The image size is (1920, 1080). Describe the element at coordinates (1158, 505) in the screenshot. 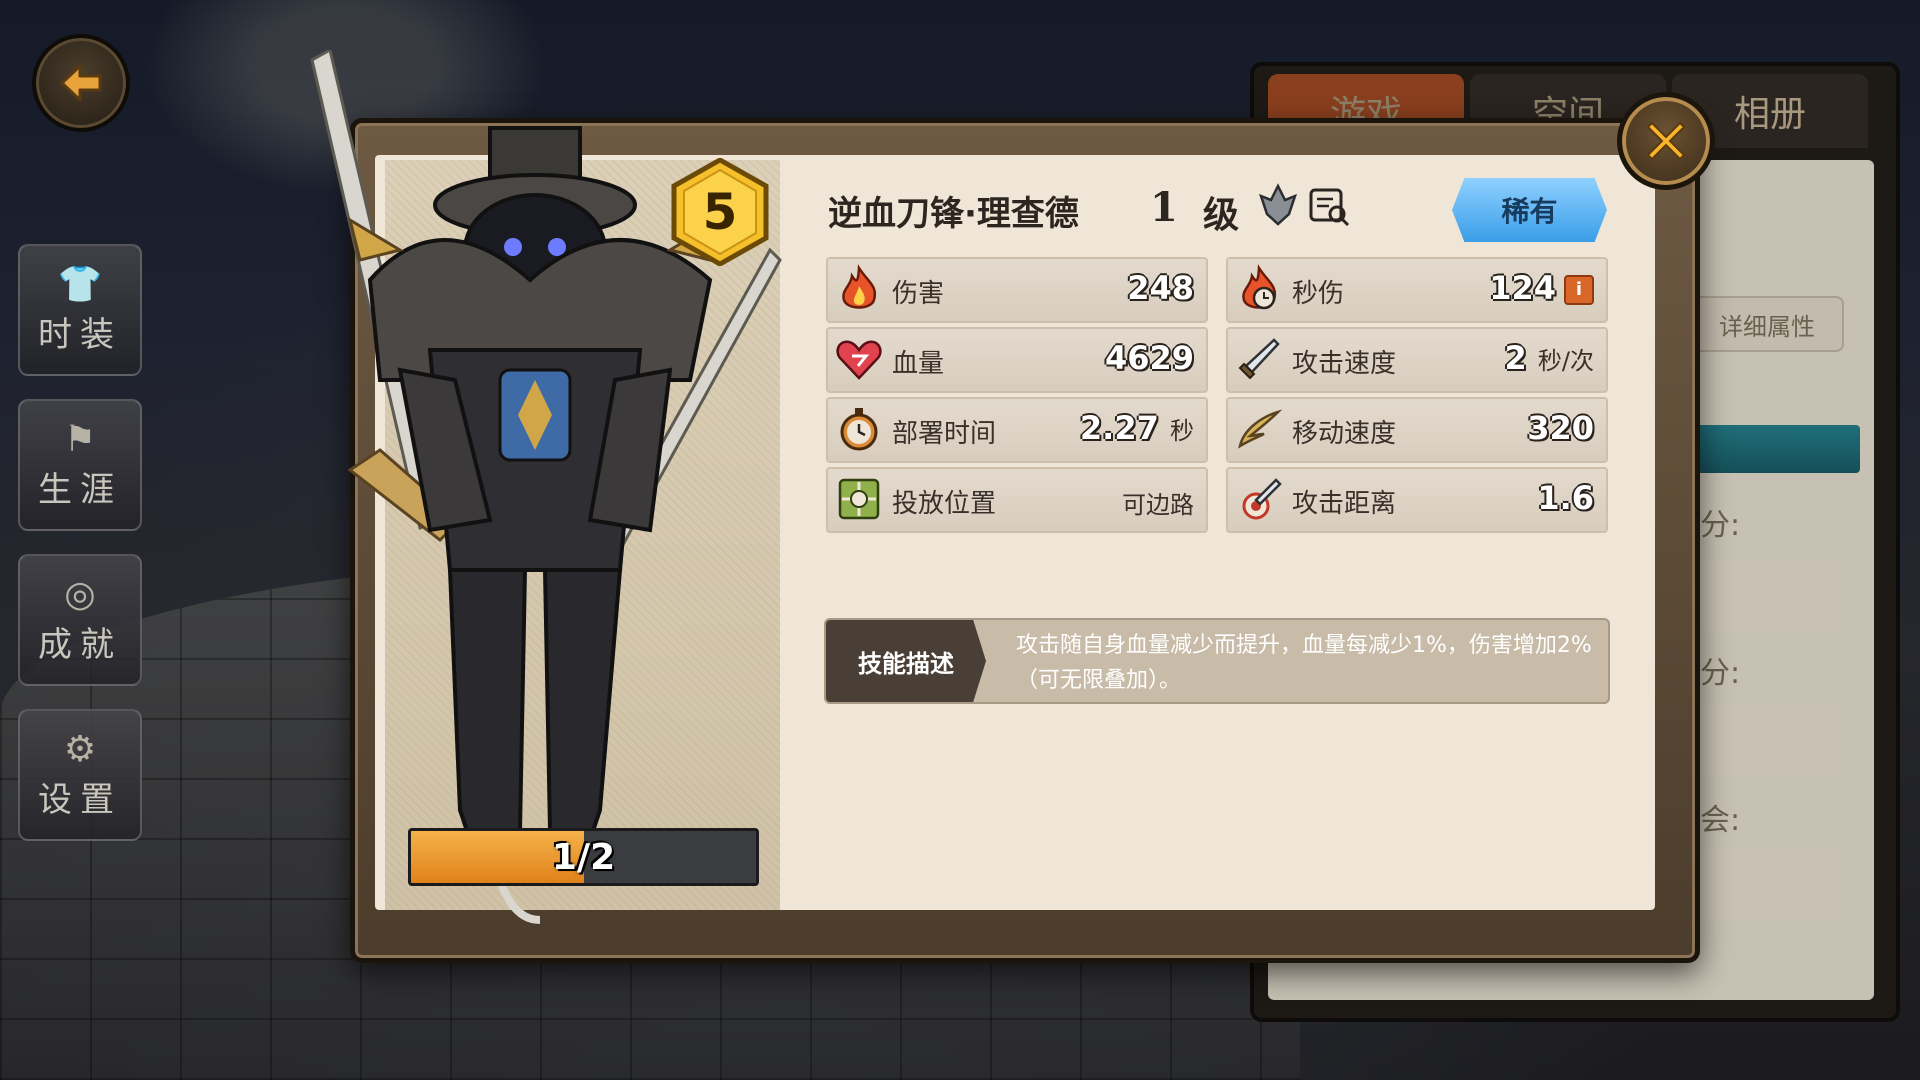

I see `stat-value: 可边路` at that location.